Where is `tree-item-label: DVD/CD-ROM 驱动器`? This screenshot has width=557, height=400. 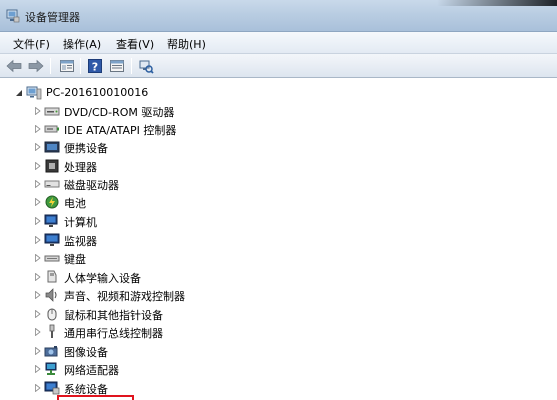
tree-item-label: DVD/CD-ROM 驱动器 is located at coordinates (119, 112).